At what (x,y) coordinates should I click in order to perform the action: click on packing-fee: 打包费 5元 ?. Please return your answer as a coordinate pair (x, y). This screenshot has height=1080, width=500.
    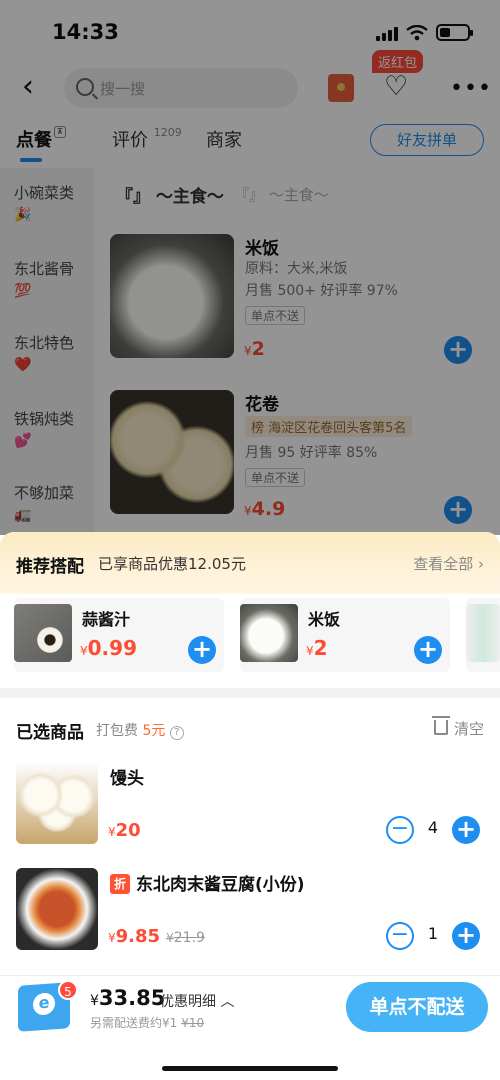
    Looking at the image, I should click on (140, 730).